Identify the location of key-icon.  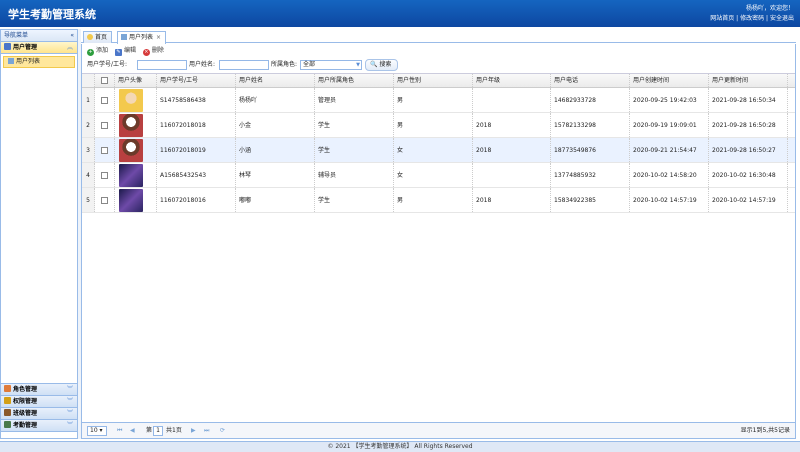
(7, 400).